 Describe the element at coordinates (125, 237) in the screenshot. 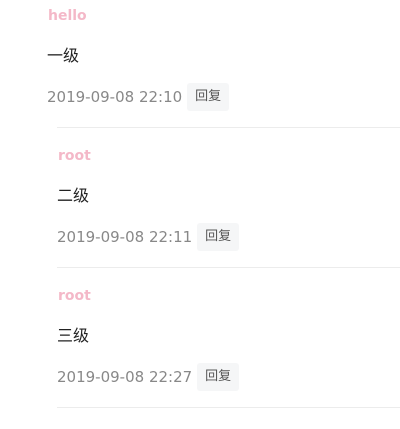

I see `comment-timestamp: 2019-09-08 22:11` at that location.